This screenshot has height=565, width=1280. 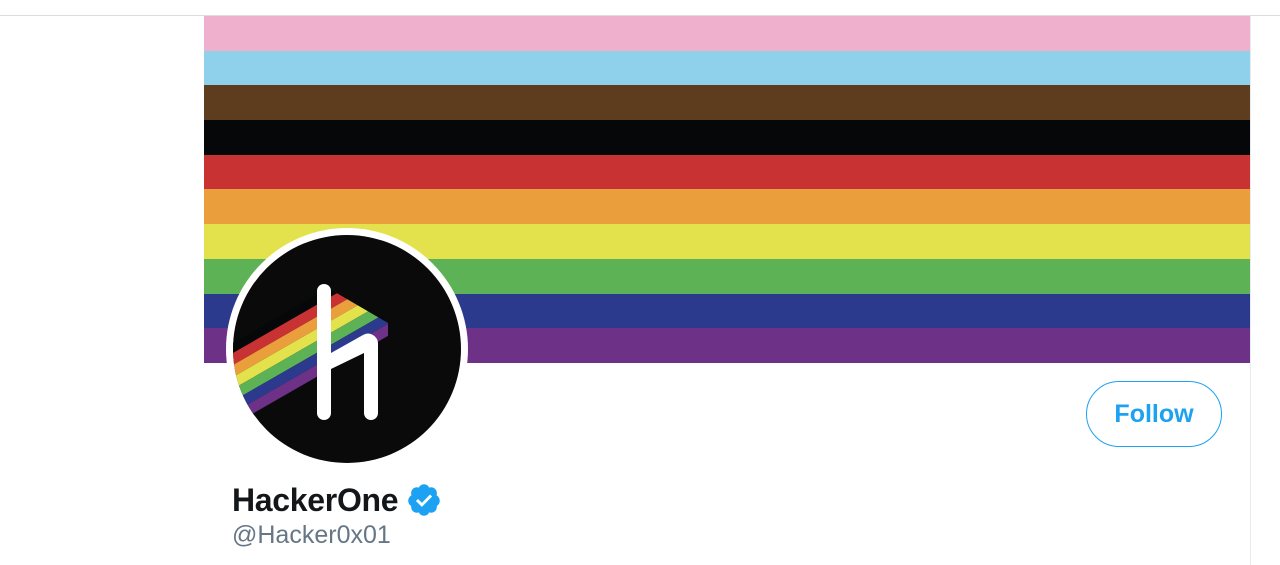 I want to click on profile-handle: @Hacker0x01, so click(x=311, y=535).